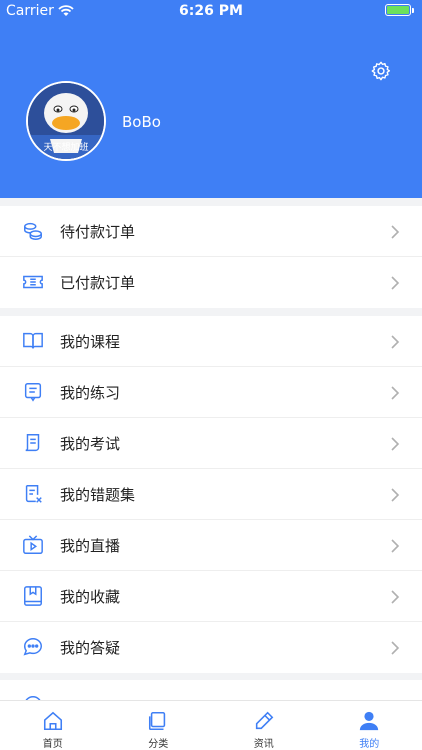  What do you see at coordinates (98, 283) in the screenshot?
I see `row-label: 已付款订单` at bounding box center [98, 283].